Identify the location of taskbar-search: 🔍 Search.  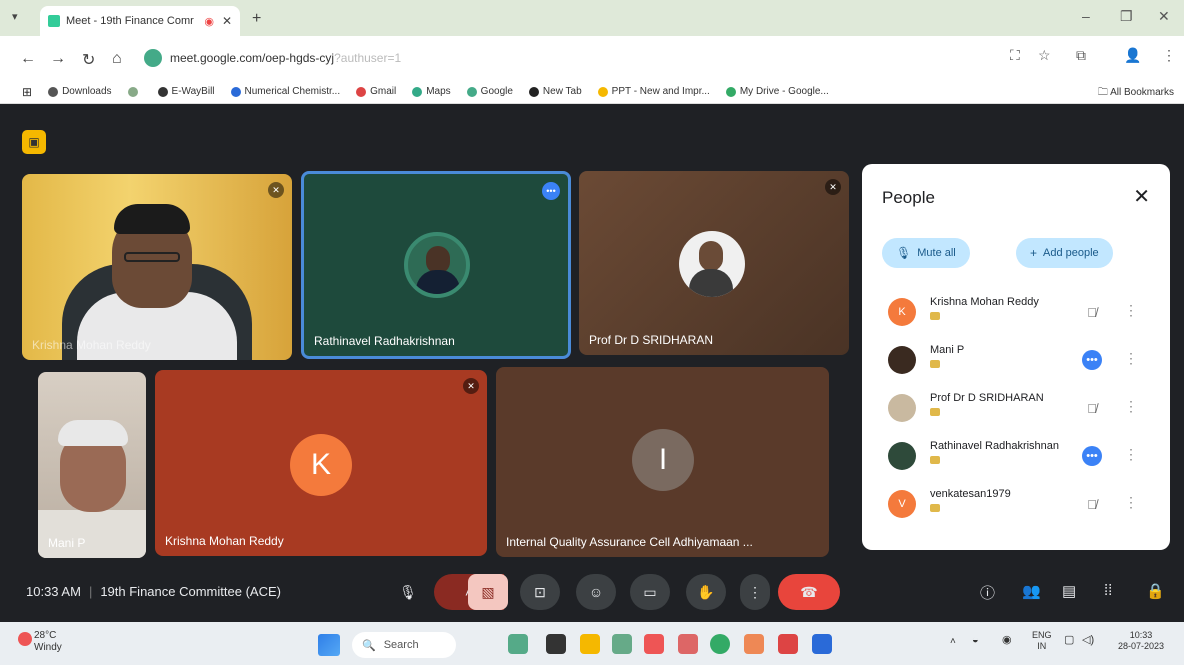
(404, 645).